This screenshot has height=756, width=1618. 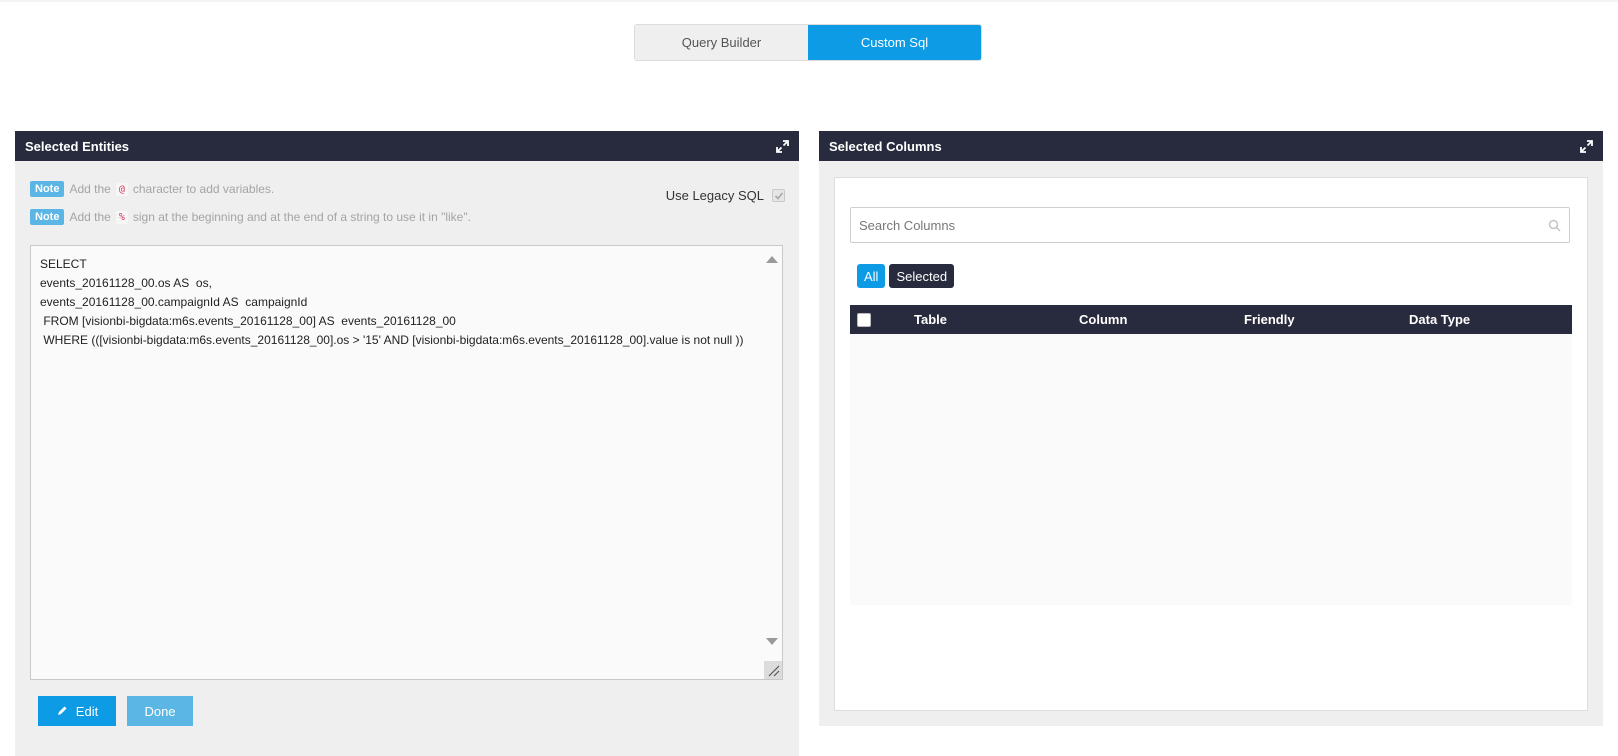 What do you see at coordinates (772, 259) in the screenshot?
I see `scroll-up-arrow-icon` at bounding box center [772, 259].